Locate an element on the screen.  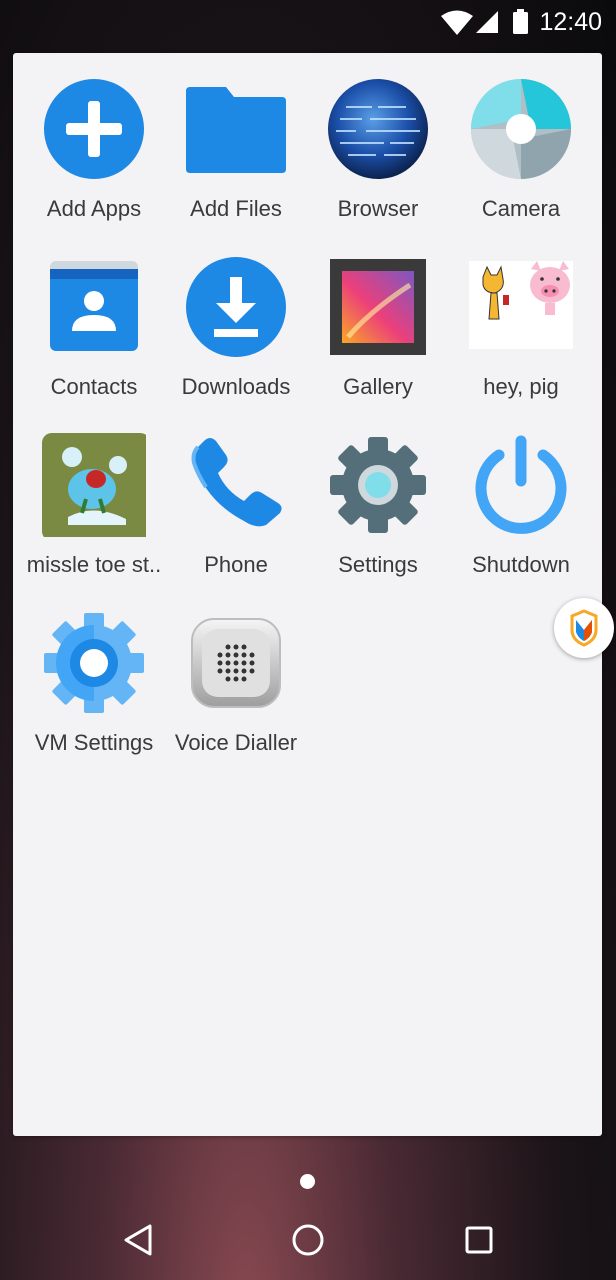
home-icon is located at coordinates (308, 1240).